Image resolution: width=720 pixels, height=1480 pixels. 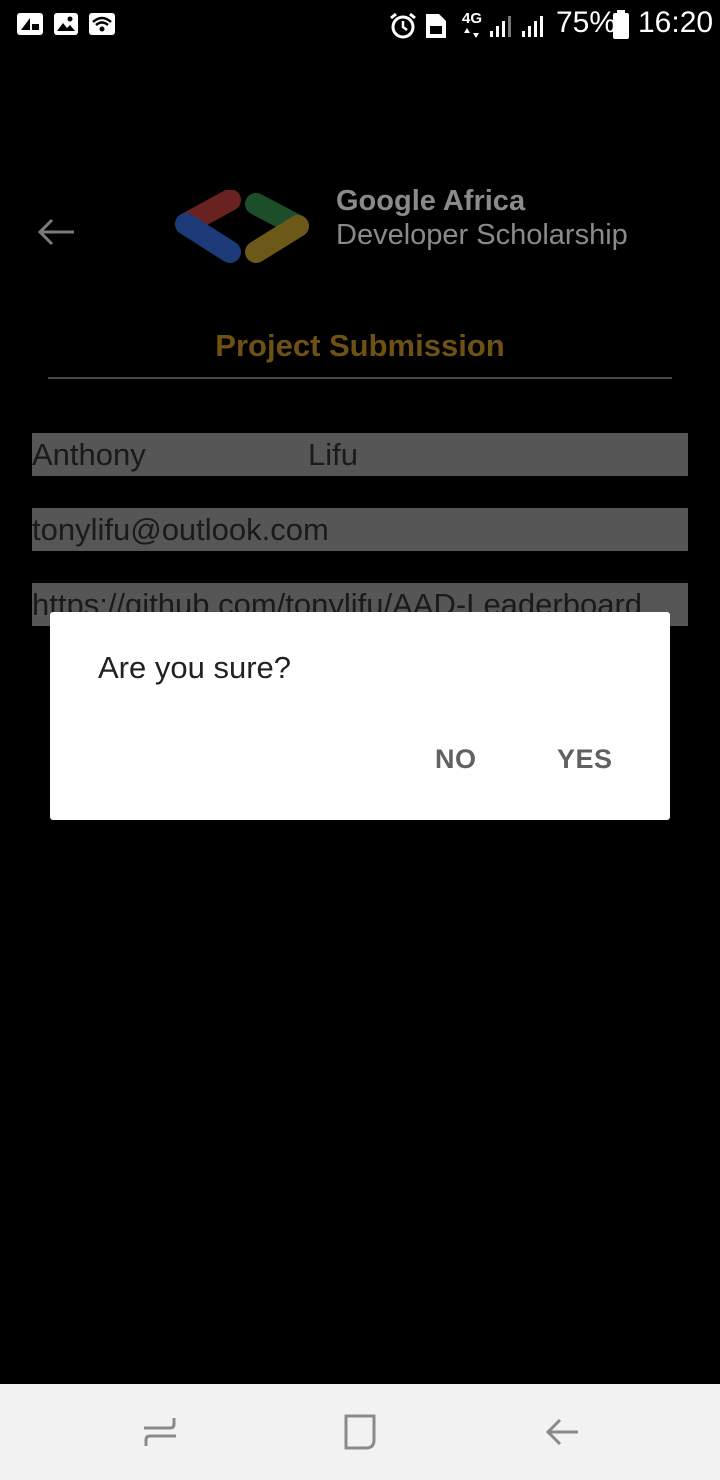 I want to click on gallery-icon, so click(x=66, y=24).